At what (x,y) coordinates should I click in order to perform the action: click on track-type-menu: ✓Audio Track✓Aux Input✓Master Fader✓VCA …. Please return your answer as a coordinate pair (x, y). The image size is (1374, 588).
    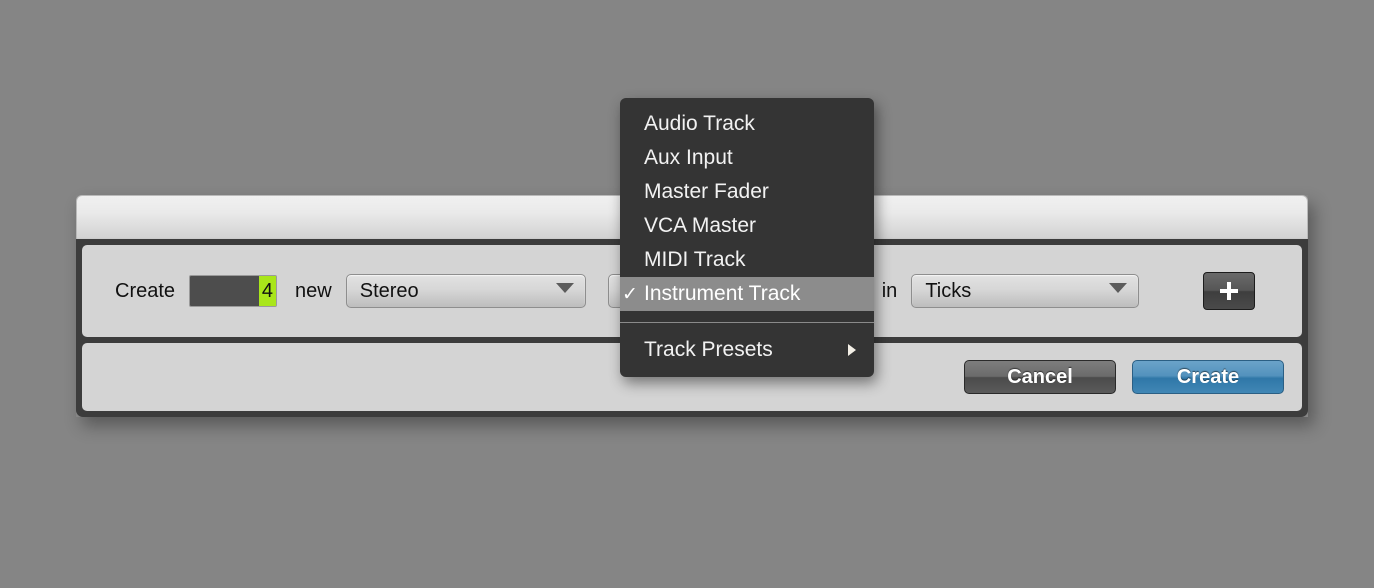
    Looking at the image, I should click on (747, 237).